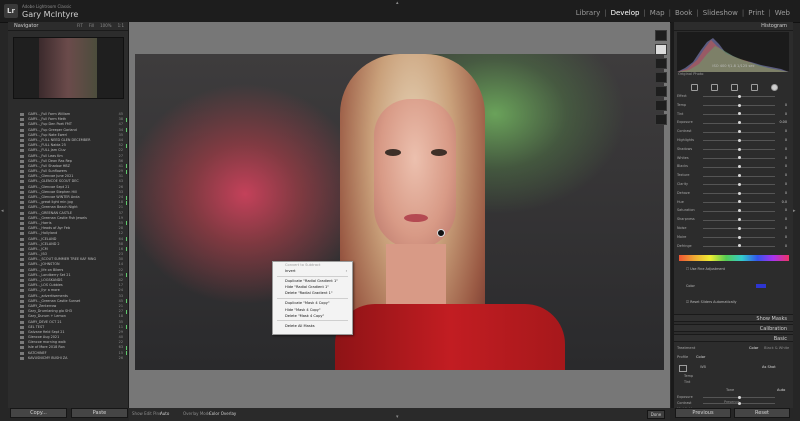  I want to click on slider-row: Exposure 0.00, so click(733, 123).